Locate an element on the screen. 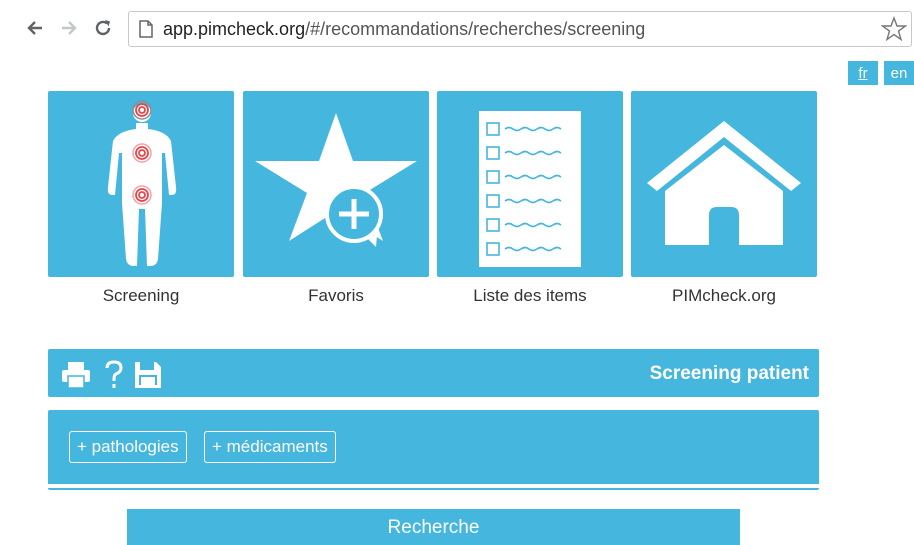 Image resolution: width=914 pixels, height=545 pixels. panel-title: Screening patient is located at coordinates (729, 373).